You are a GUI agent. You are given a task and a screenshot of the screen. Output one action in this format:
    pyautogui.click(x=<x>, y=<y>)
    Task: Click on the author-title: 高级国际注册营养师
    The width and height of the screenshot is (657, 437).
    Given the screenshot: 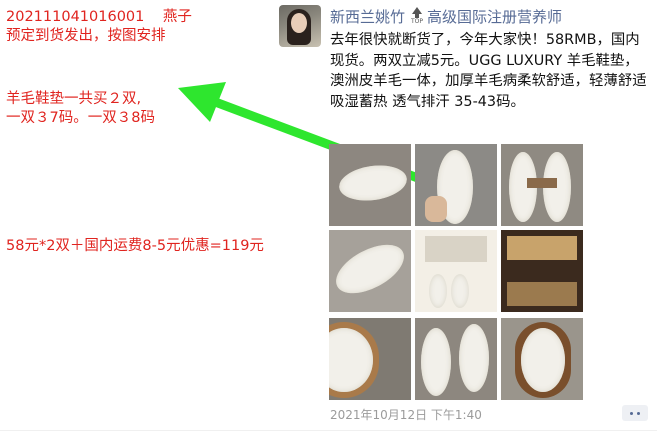 What is the action you would take?
    pyautogui.click(x=494, y=16)
    